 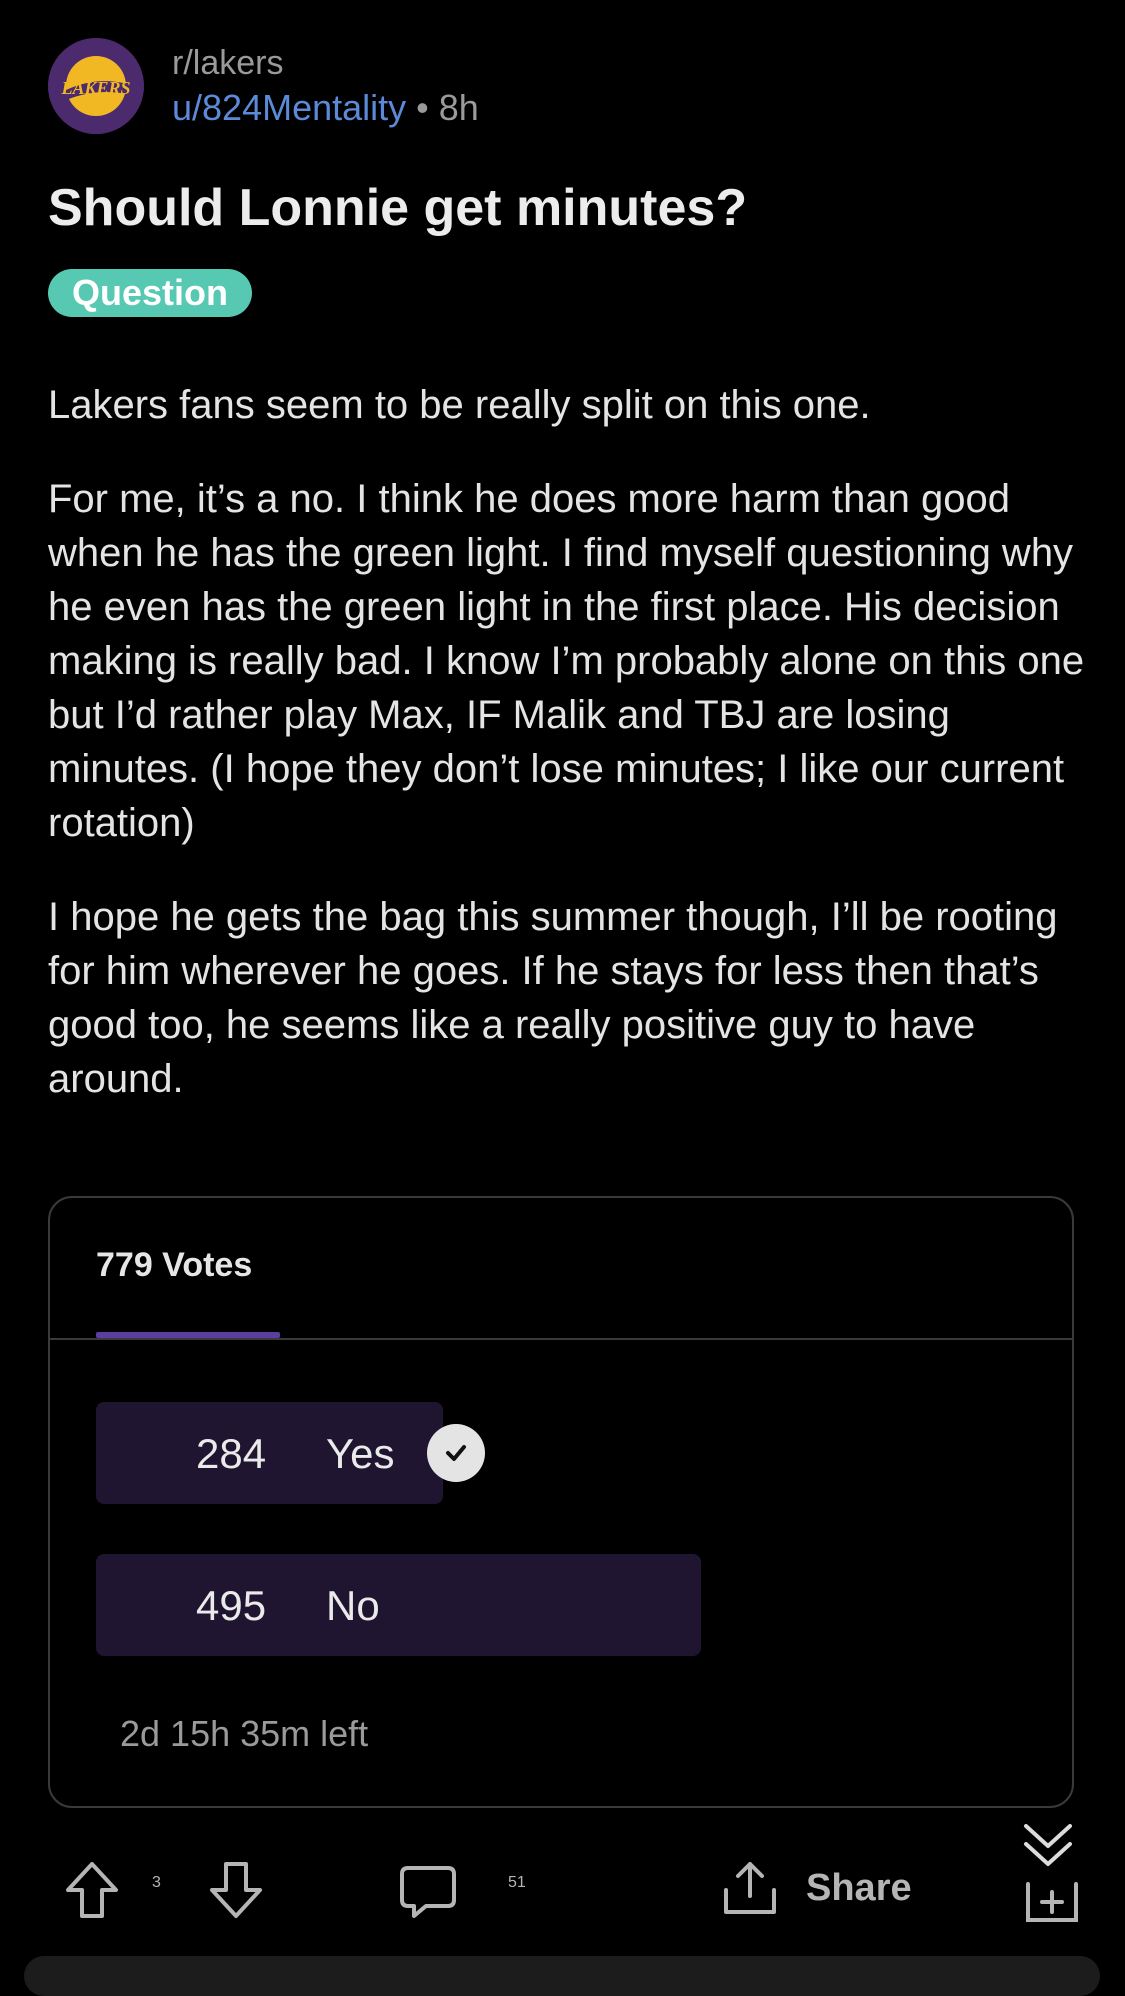 I want to click on poll-option-count: 284, so click(x=231, y=1453).